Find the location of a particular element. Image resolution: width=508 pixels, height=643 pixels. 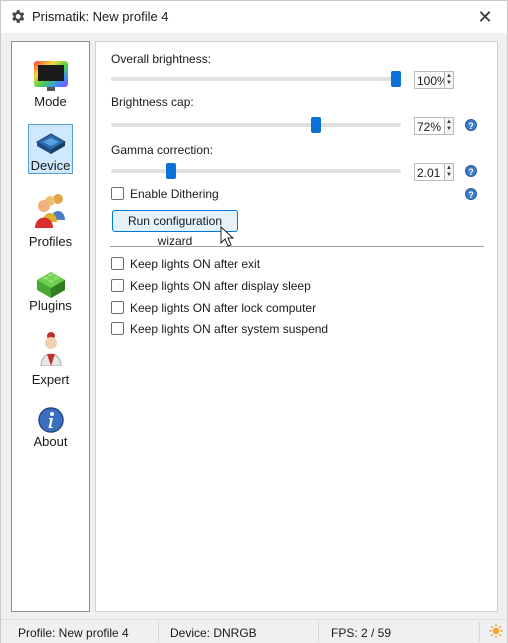

brightness-cap-spinbox: 72% ▲ ▼ is located at coordinates (434, 126).